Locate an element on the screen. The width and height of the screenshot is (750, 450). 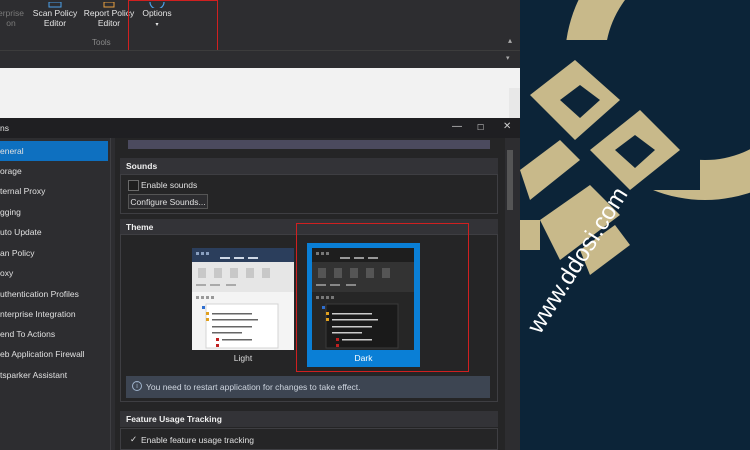
maximize-button: ☐ is located at coordinates (480, 127).